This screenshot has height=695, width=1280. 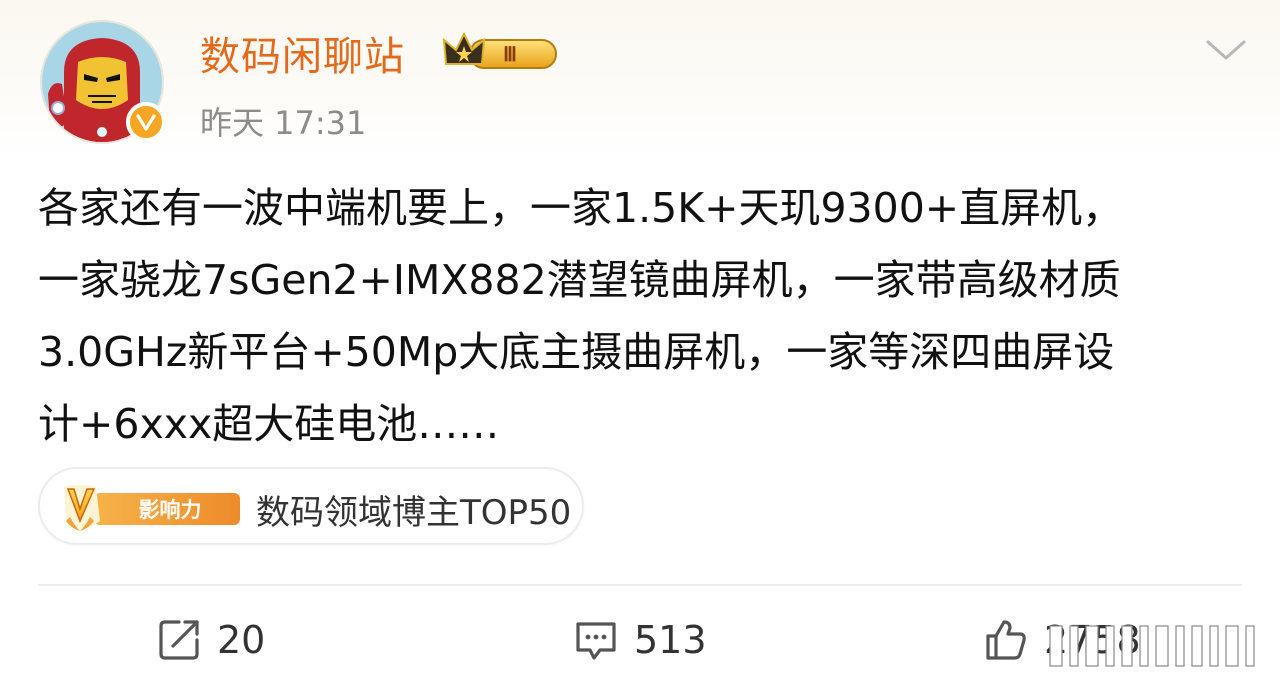 What do you see at coordinates (146, 122) in the screenshot?
I see `verified-badge-icon` at bounding box center [146, 122].